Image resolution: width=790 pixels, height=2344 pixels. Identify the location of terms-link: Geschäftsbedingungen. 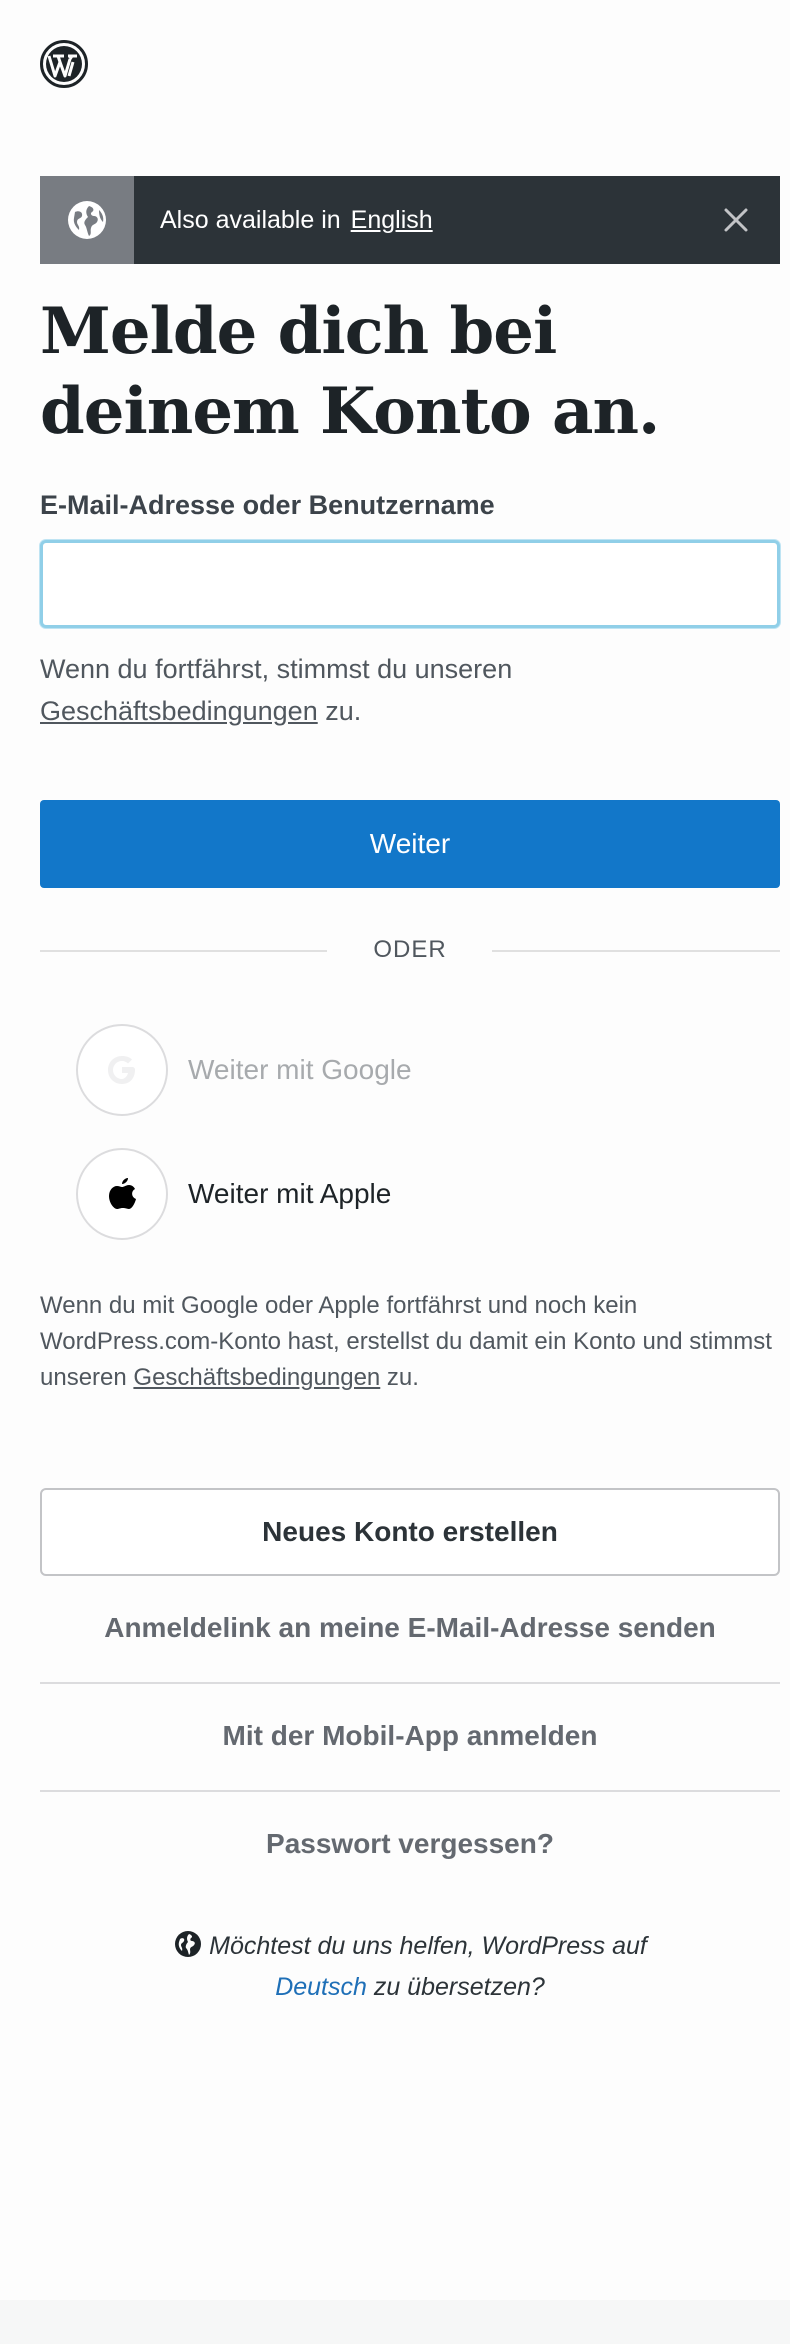
(179, 711).